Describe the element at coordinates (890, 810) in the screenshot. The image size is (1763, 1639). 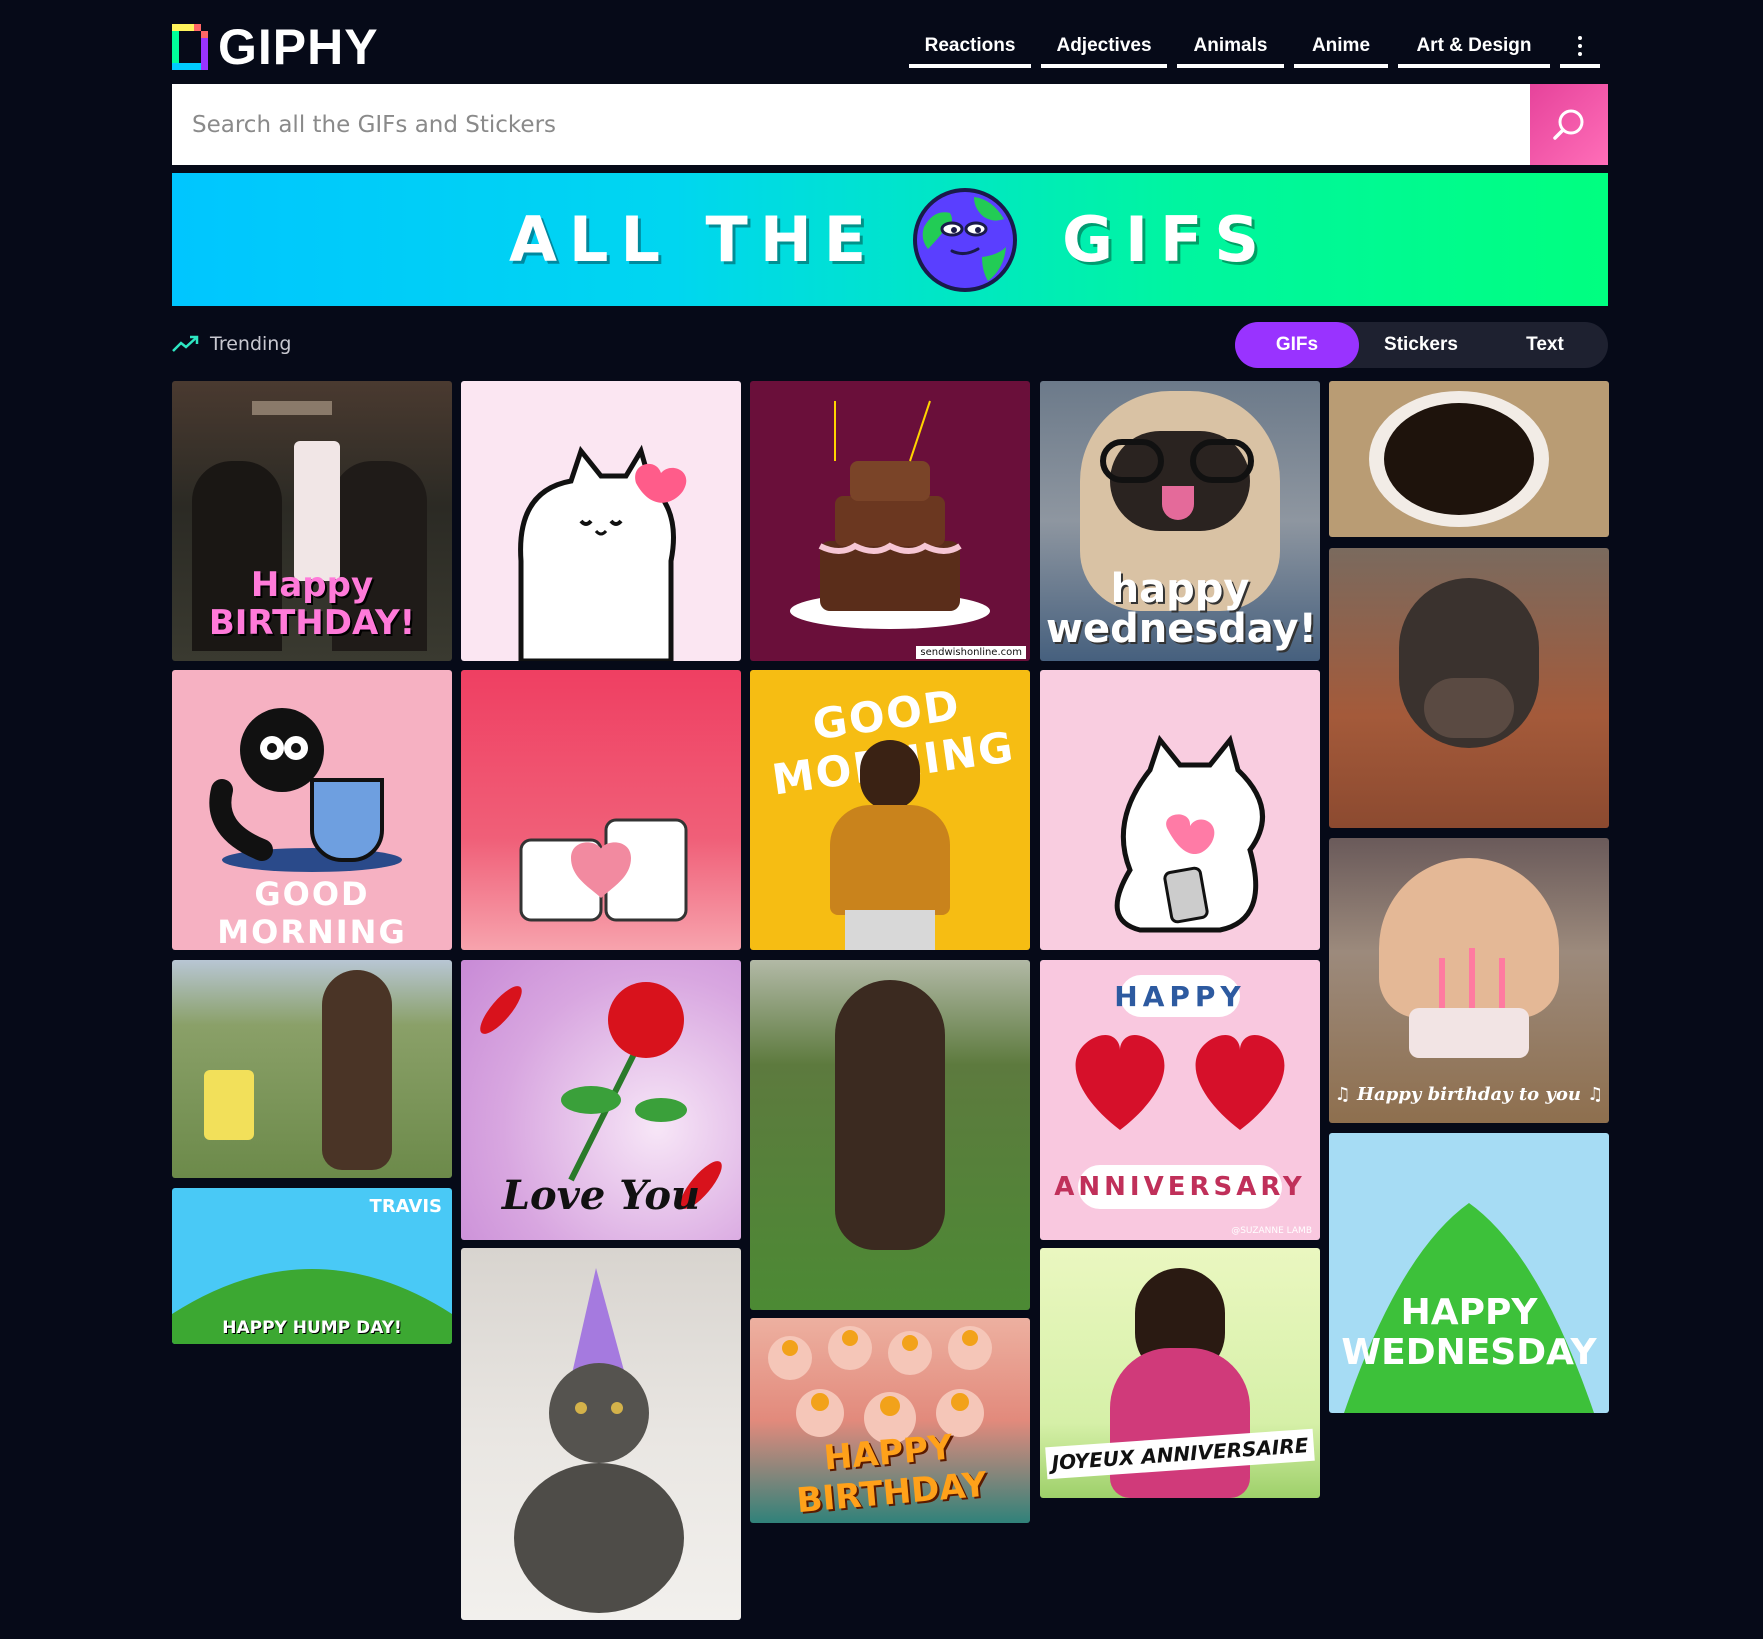
I see `gif-tile-good-morning-woman: GOOD MORNING` at that location.